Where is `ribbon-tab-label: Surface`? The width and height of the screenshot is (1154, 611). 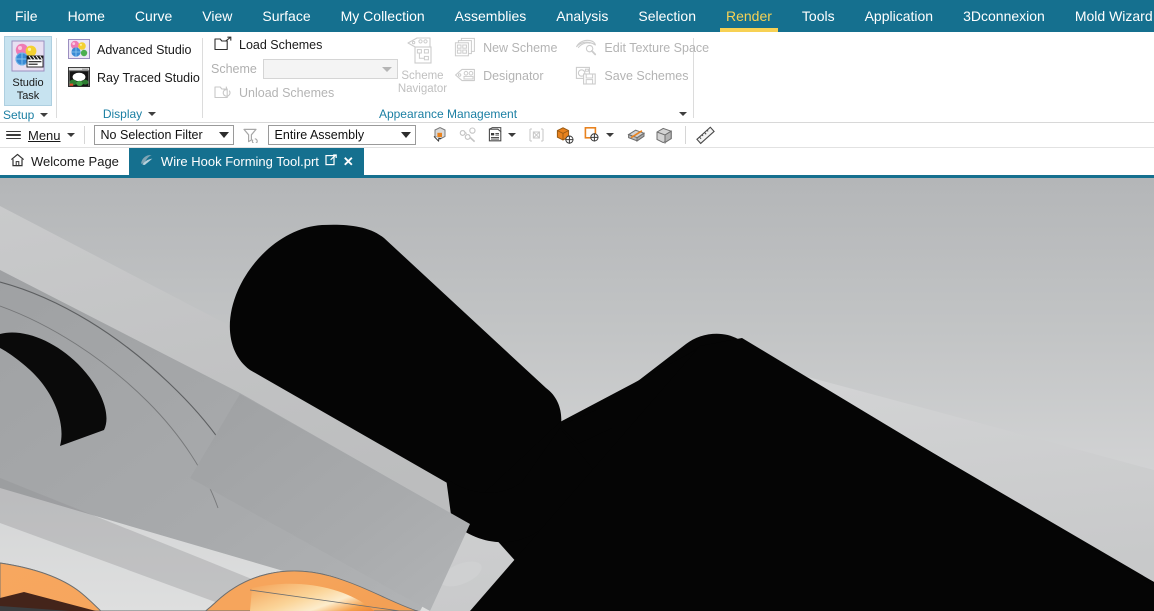 ribbon-tab-label: Surface is located at coordinates (286, 16).